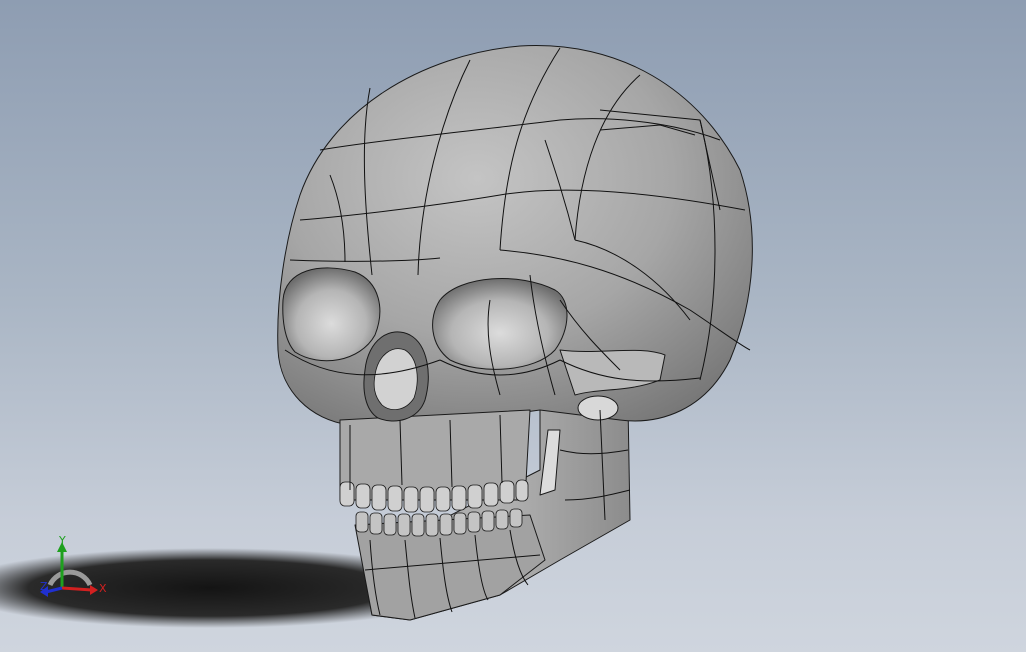  What do you see at coordinates (77, 589) in the screenshot?
I see `x-axis-line` at bounding box center [77, 589].